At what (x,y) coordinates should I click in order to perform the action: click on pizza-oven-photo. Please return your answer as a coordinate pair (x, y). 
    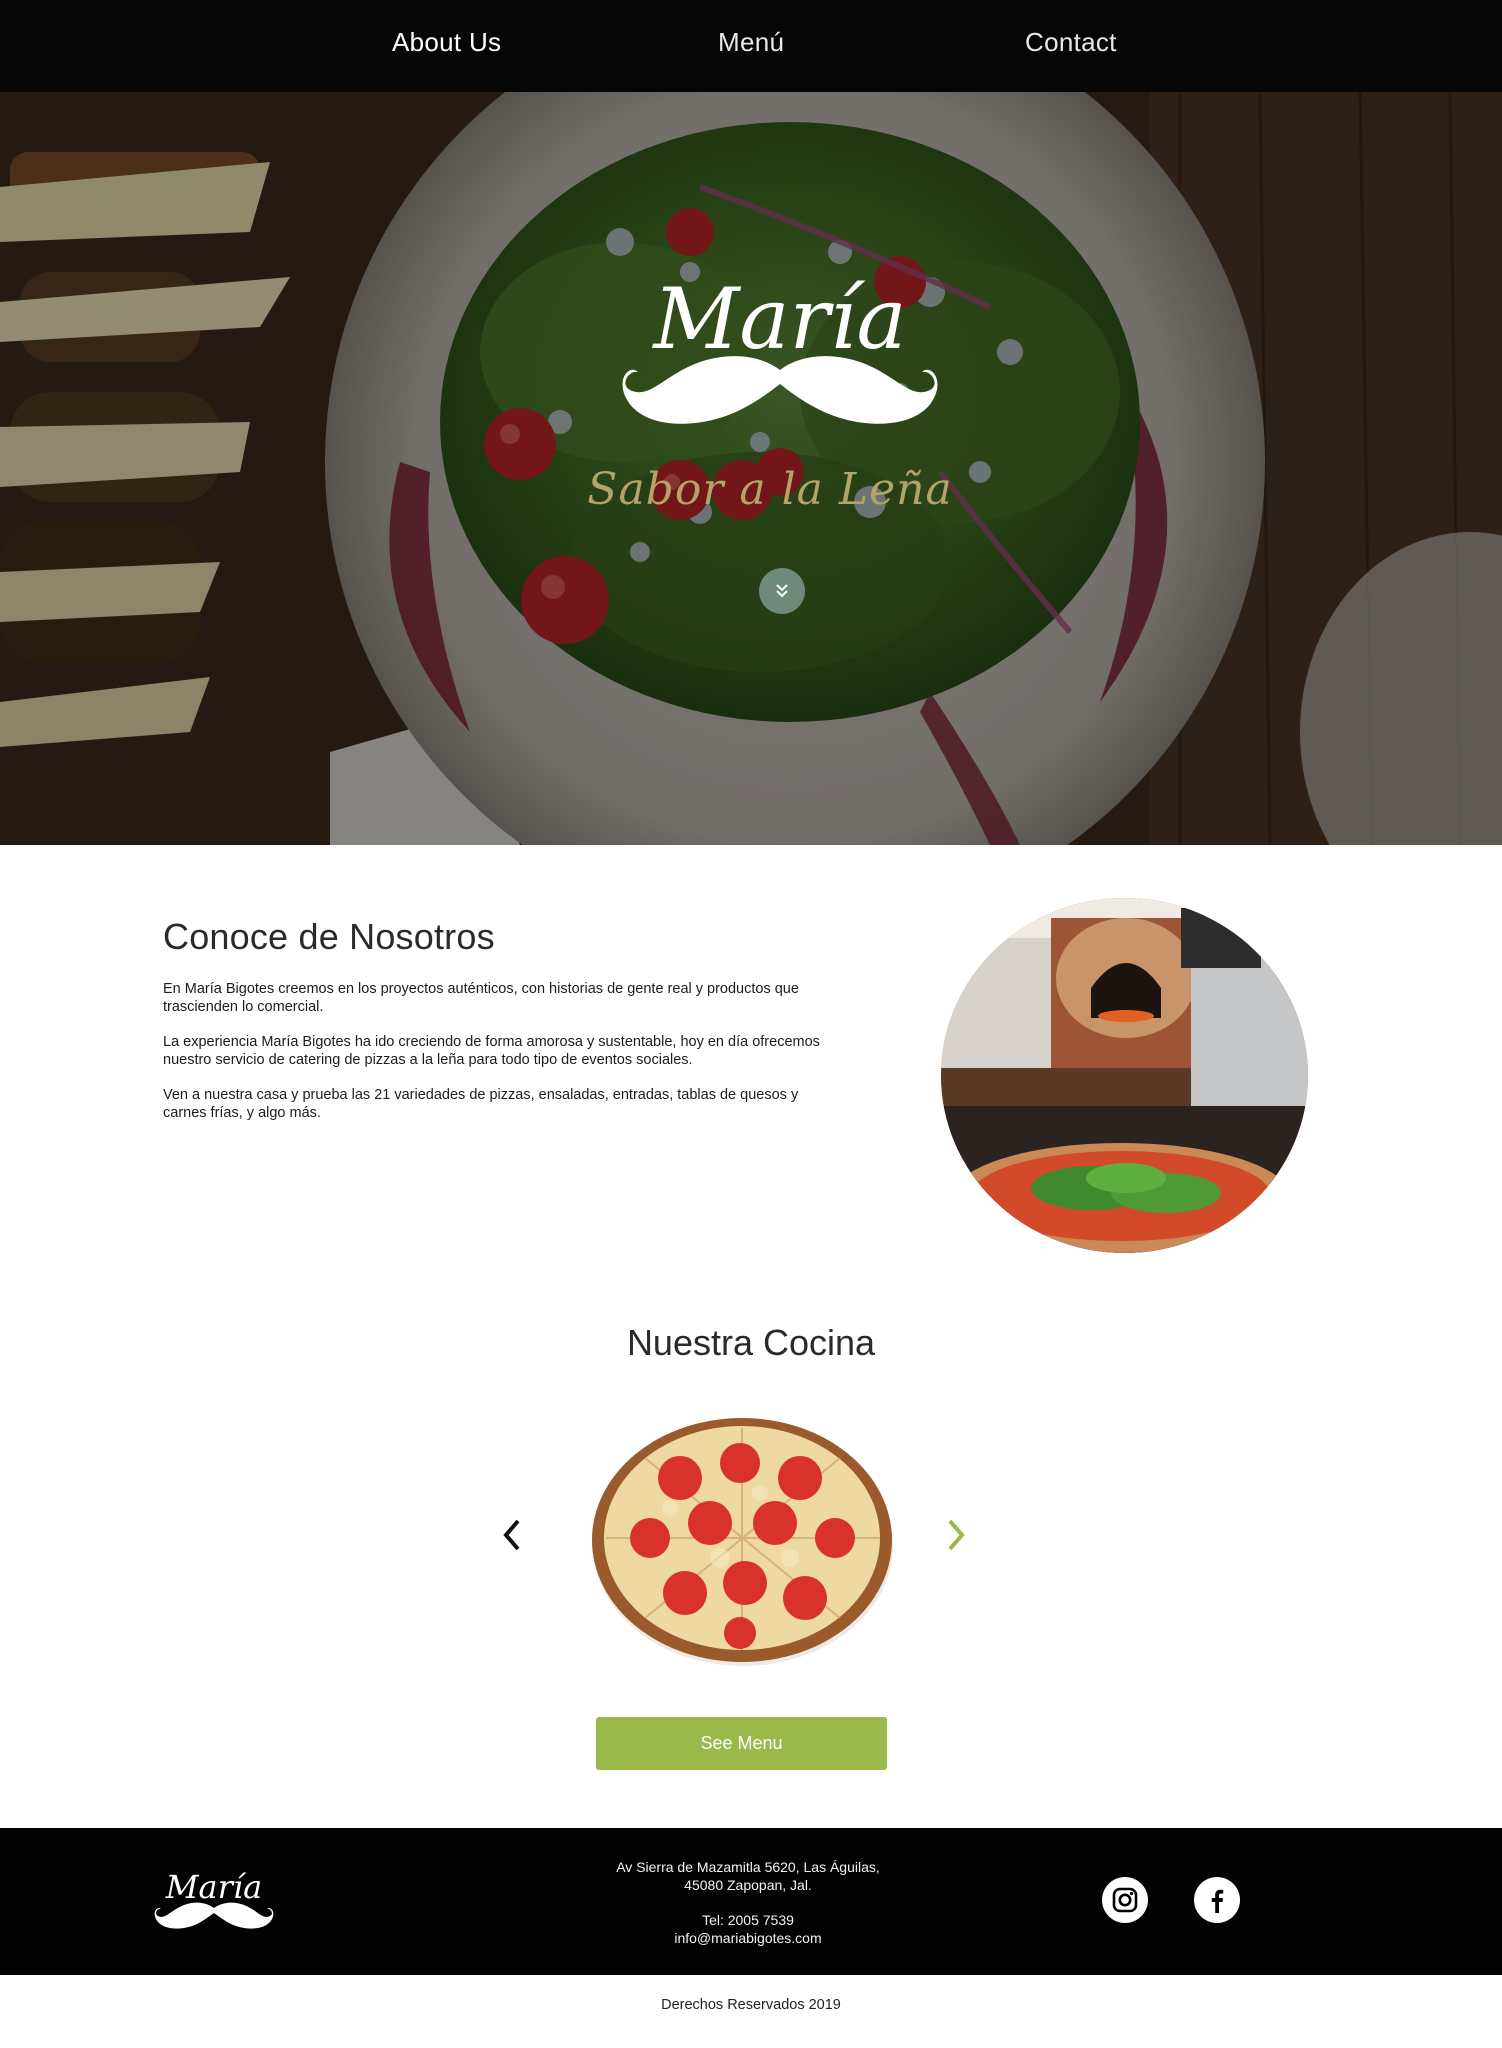
    Looking at the image, I should click on (1124, 1075).